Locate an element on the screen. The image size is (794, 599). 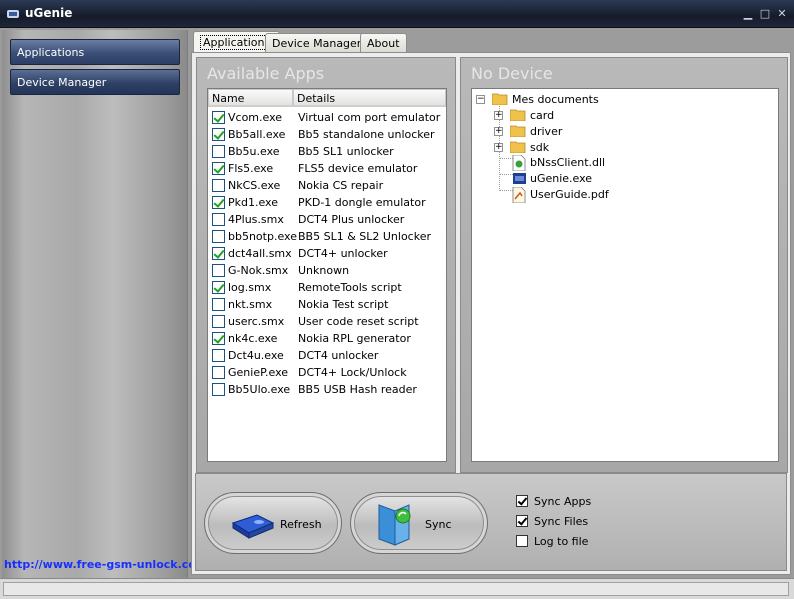
list-item: Pkd1.exe PKD-1 dongle emulator is located at coordinates (327, 202).